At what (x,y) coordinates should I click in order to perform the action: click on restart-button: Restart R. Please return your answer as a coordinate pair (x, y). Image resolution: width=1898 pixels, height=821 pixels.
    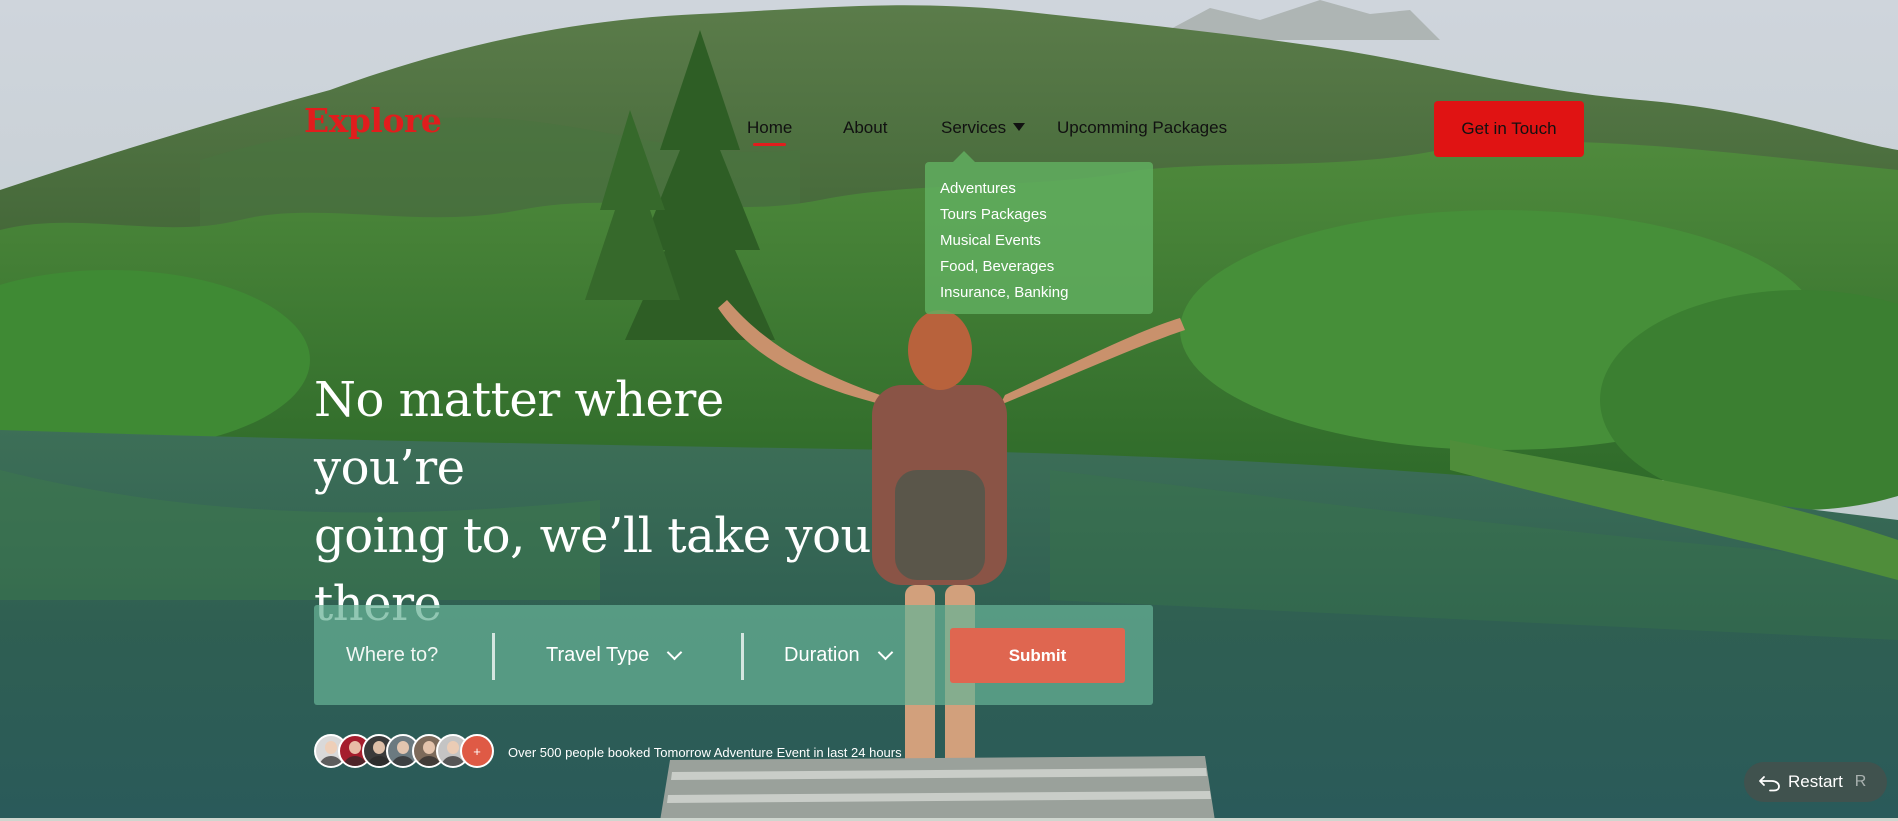
    Looking at the image, I should click on (1815, 782).